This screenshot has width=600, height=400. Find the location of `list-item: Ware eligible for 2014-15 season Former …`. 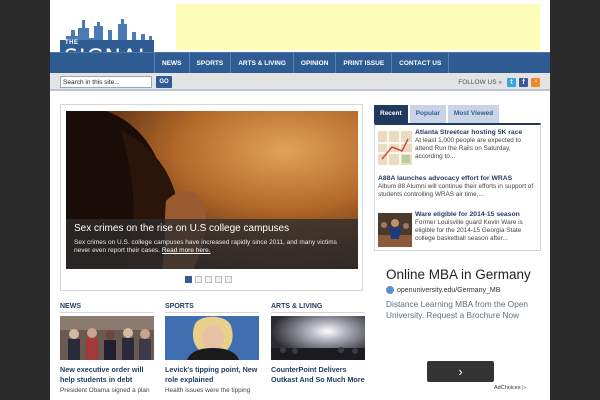

list-item: Ware eligible for 2014-15 season Former … is located at coordinates (458, 230).